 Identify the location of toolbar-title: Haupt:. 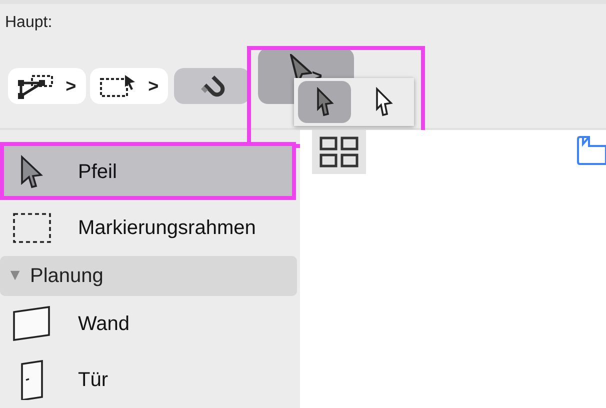
(28, 23).